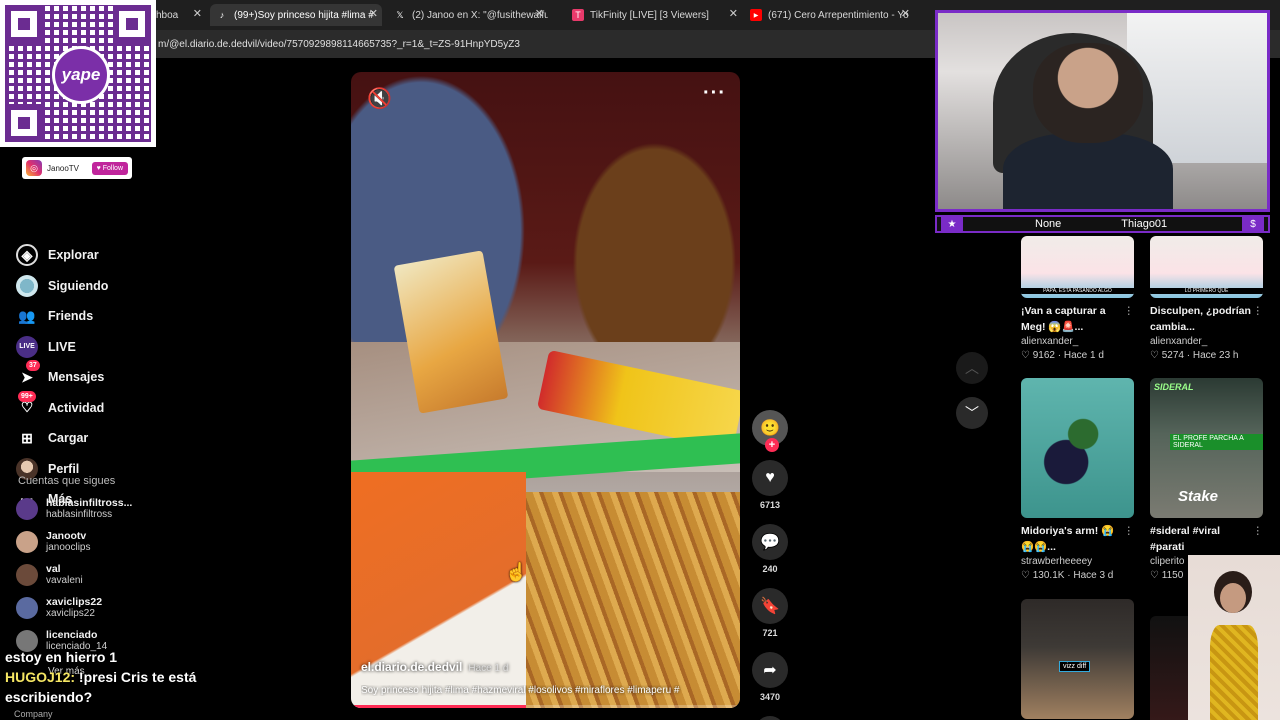 This screenshot has width=1280, height=720. I want to click on video-author-name: el.diario.de.dedvil, so click(411, 667).